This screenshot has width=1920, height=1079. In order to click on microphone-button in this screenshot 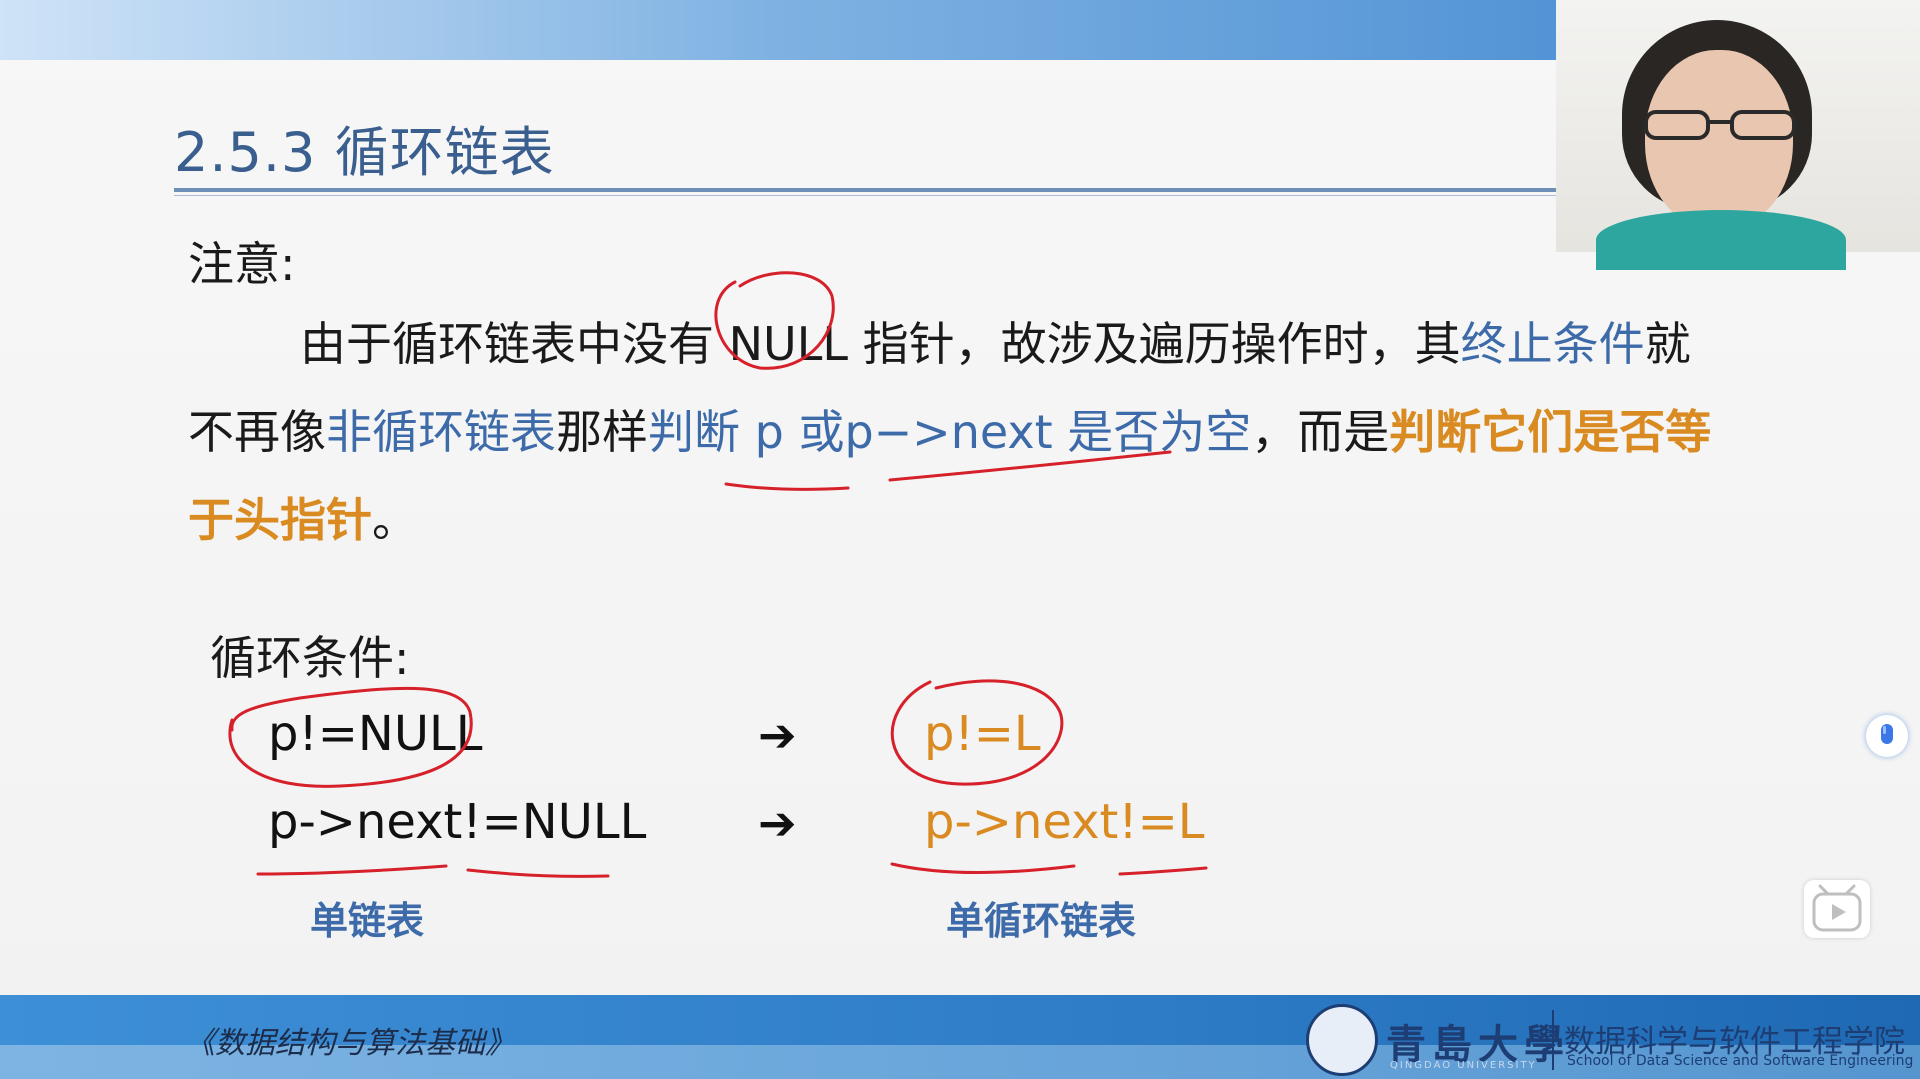, I will do `click(1887, 736)`.